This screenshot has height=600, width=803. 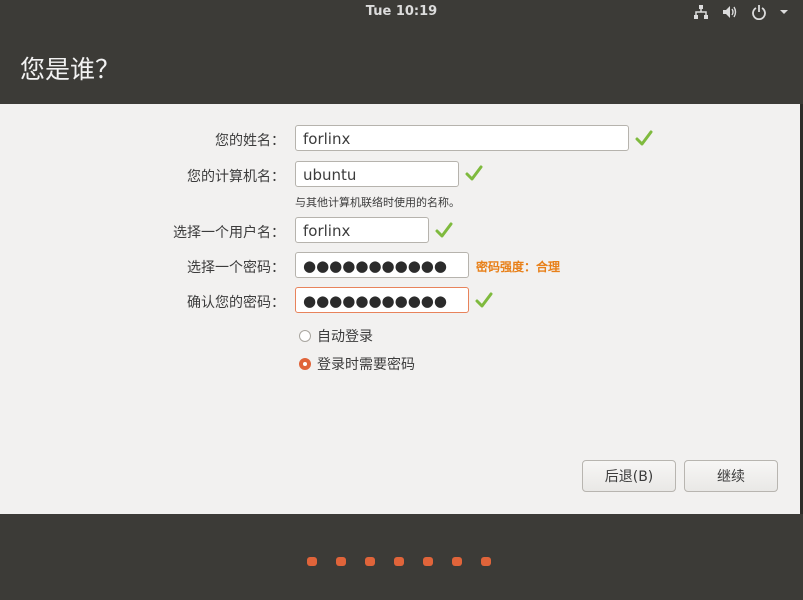 What do you see at coordinates (741, 12) in the screenshot?
I see `system-tray` at bounding box center [741, 12].